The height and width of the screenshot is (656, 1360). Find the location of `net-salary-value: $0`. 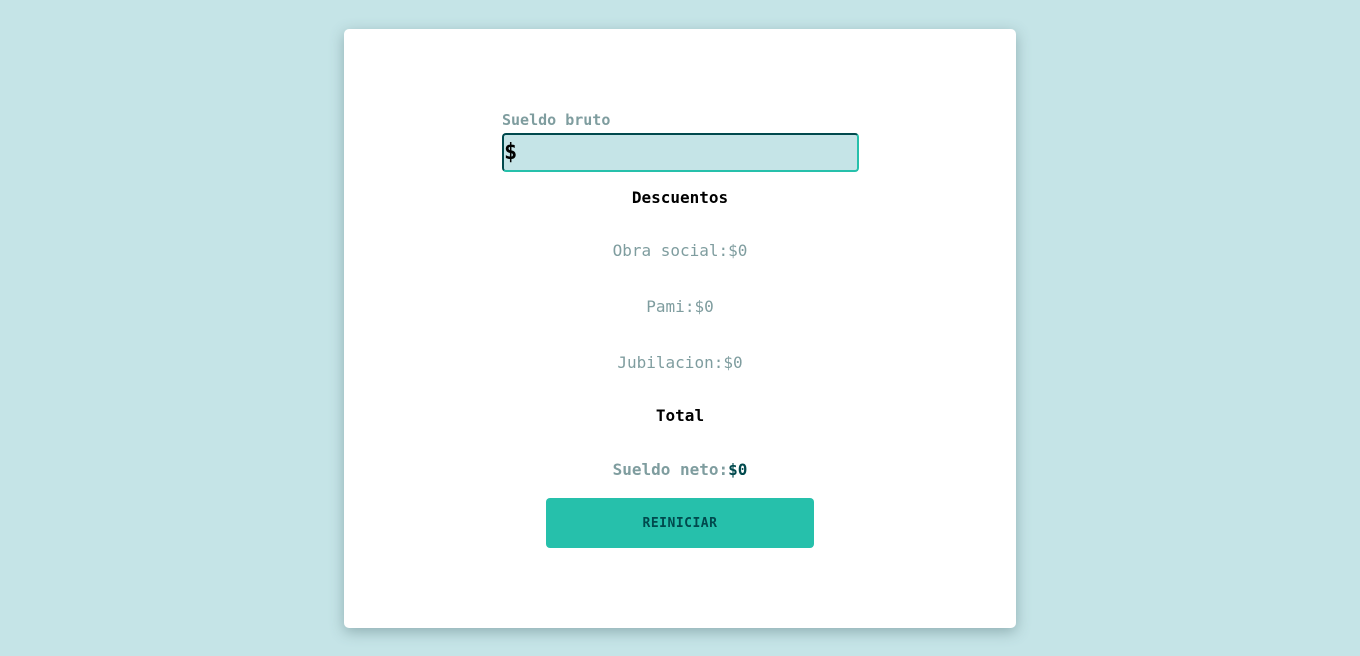

net-salary-value: $0 is located at coordinates (738, 469).